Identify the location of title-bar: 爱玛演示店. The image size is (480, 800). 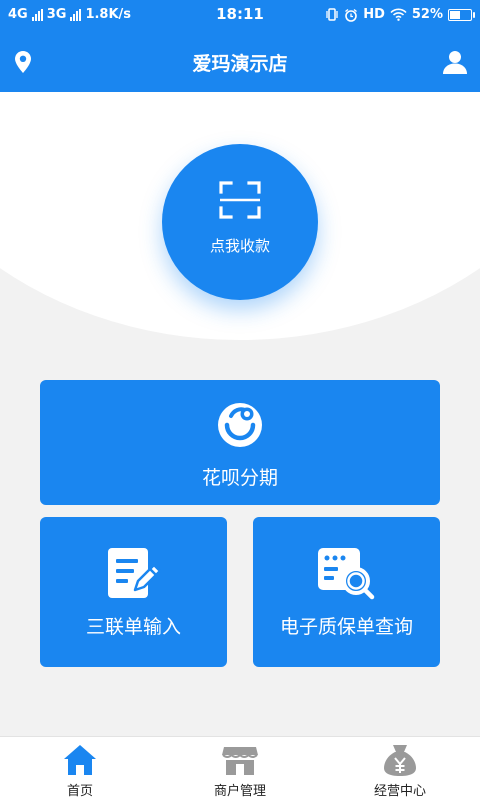
(240, 61).